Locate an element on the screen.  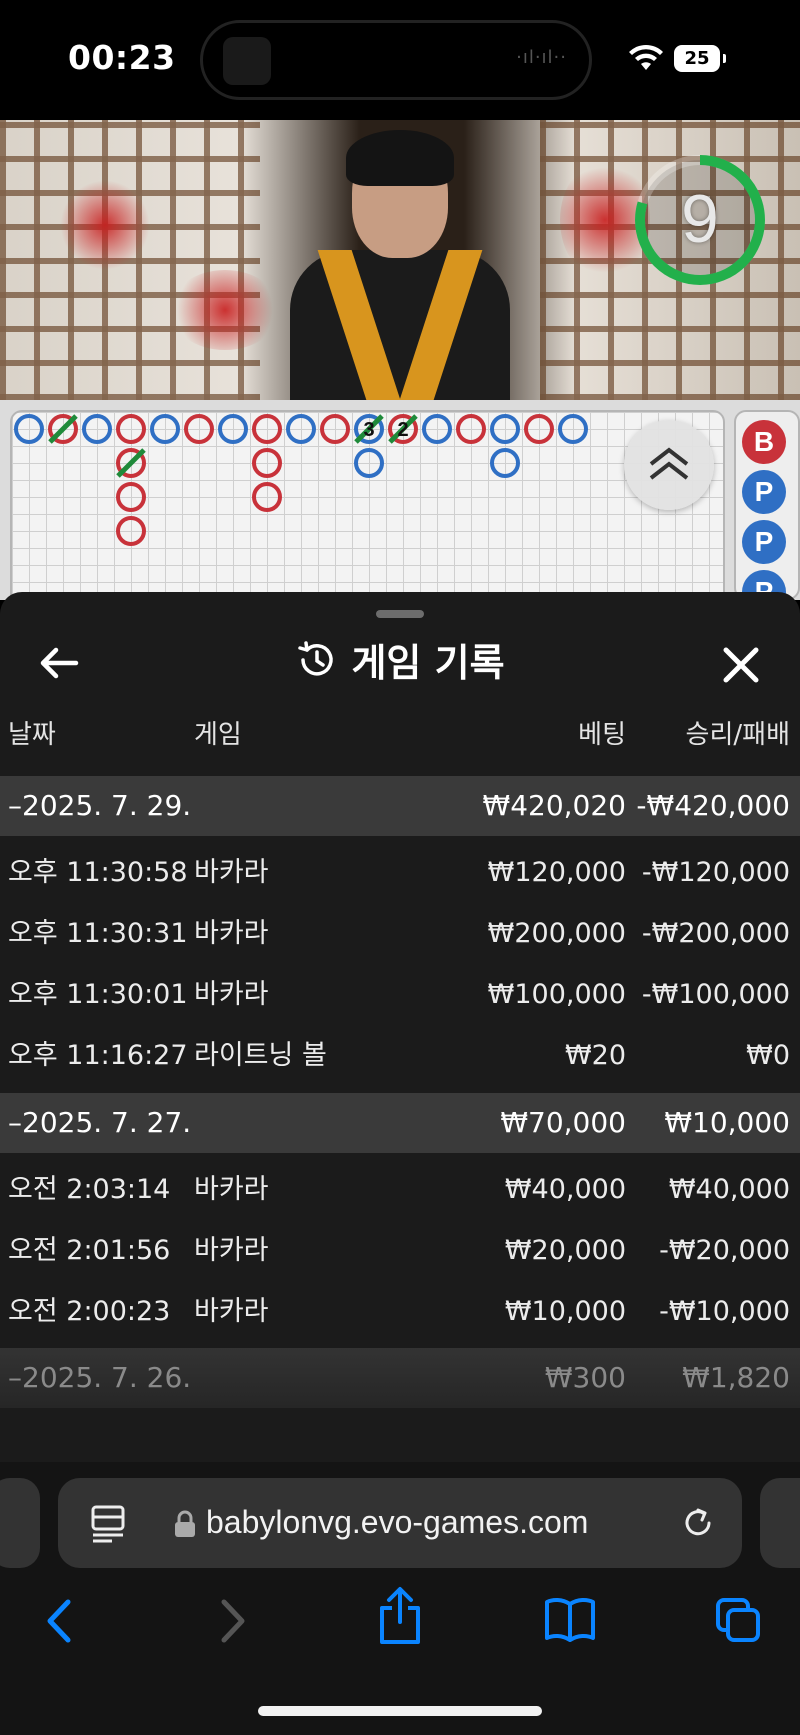
row-time: 오후 11:16:27 is located at coordinates (98, 1055).